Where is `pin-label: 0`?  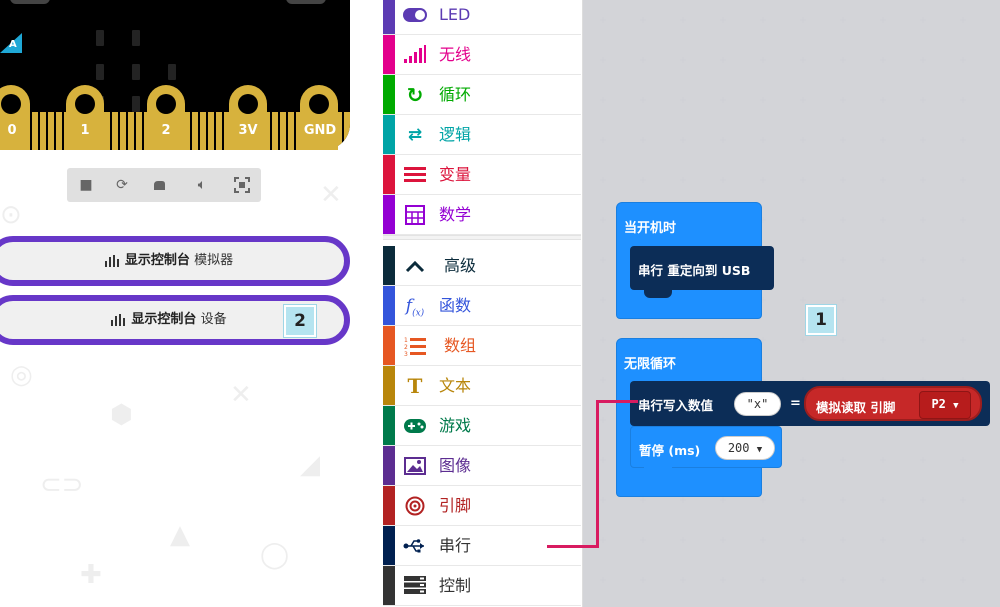 pin-label: 0 is located at coordinates (12, 130).